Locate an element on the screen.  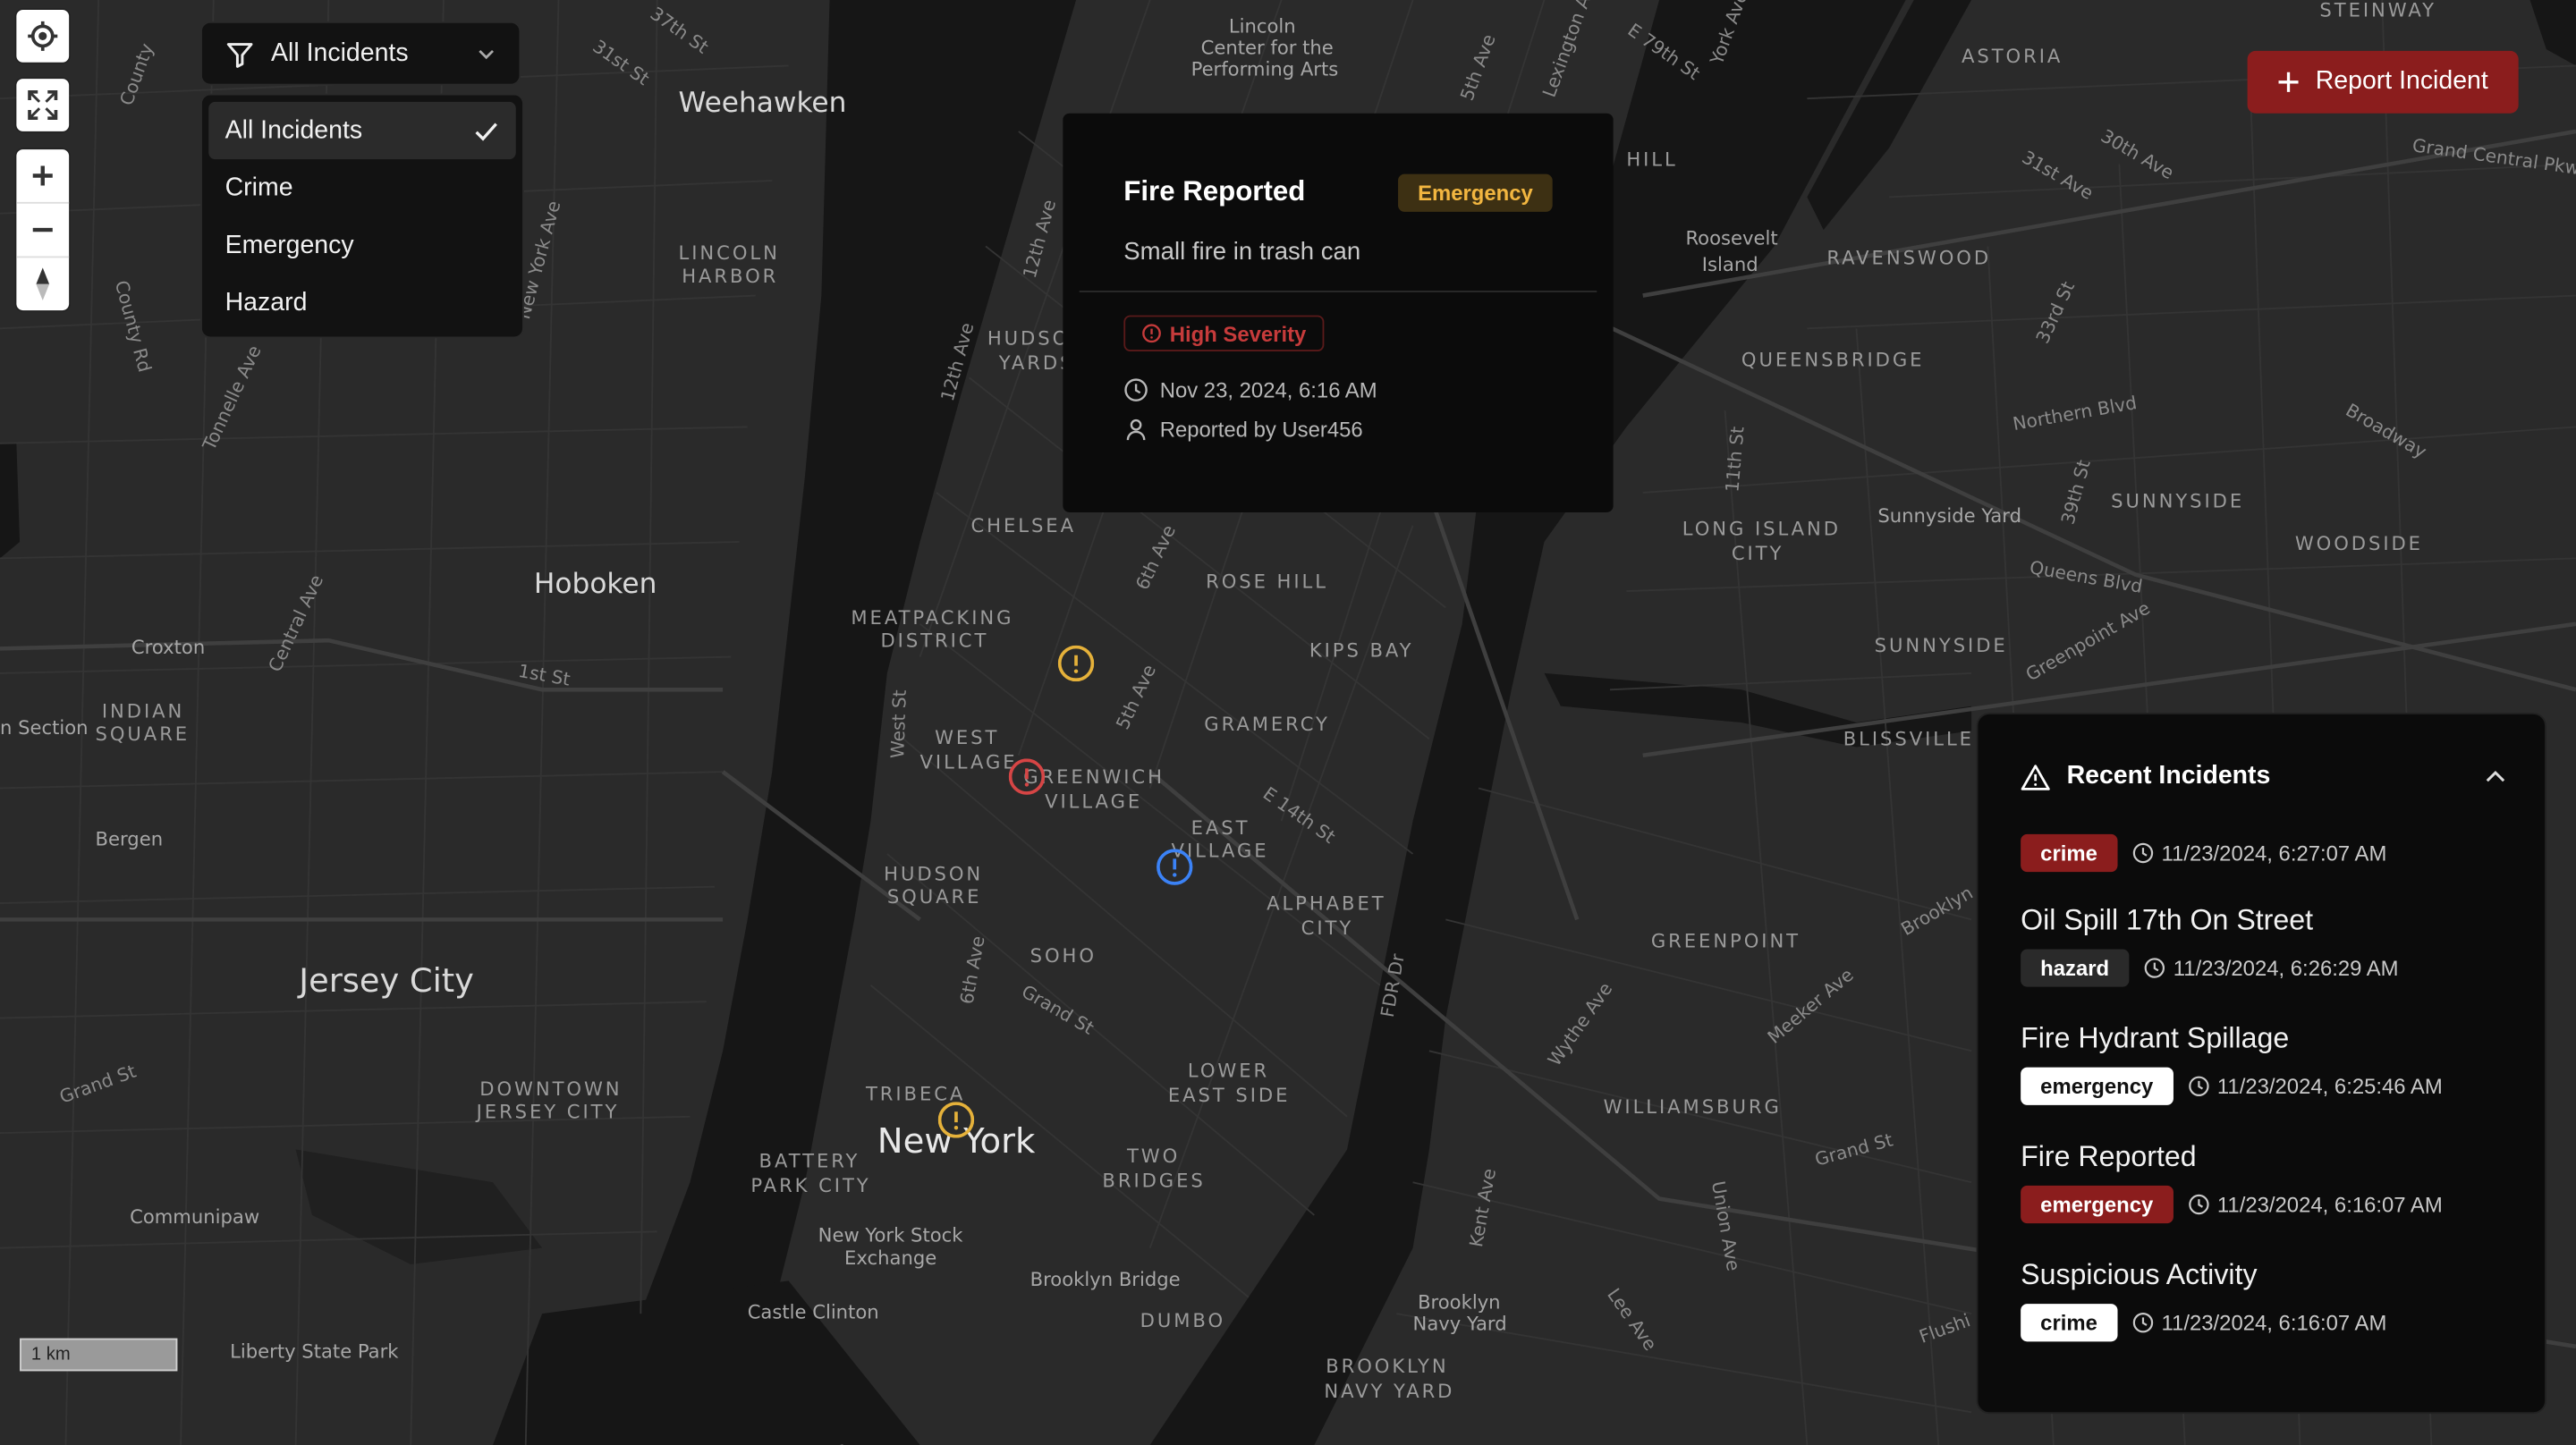
fullscreen-control is located at coordinates (43, 105).